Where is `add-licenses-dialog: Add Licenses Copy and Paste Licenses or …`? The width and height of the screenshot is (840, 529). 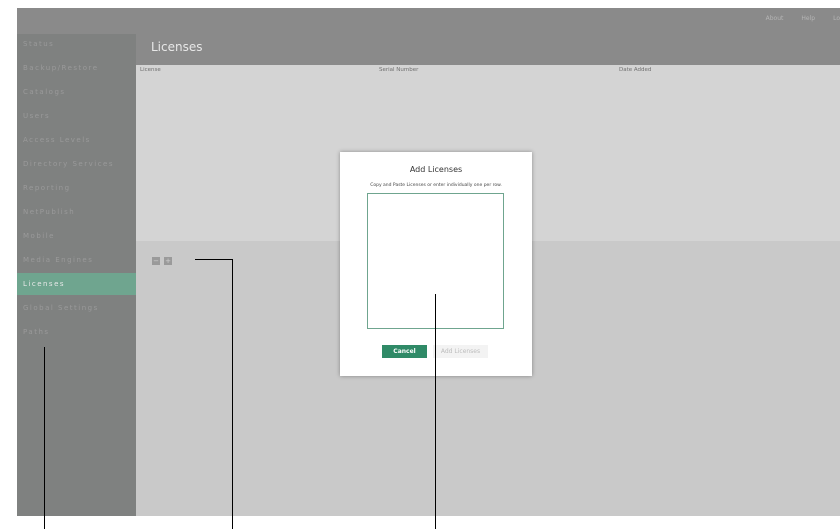
add-licenses-dialog: Add Licenses Copy and Paste Licenses or … is located at coordinates (436, 264).